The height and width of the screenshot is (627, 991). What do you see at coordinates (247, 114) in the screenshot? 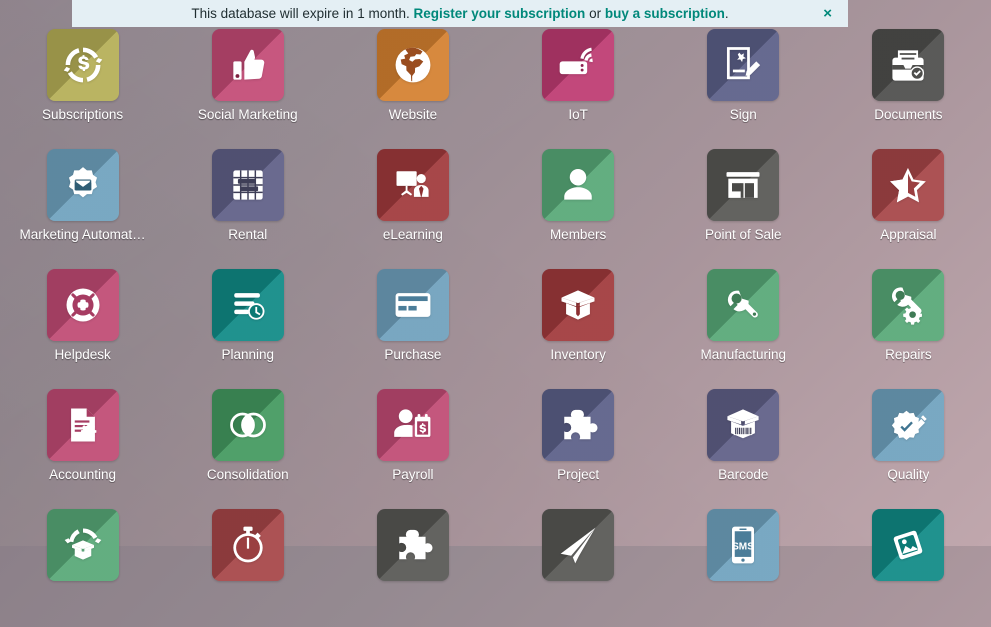
I see `app-label: Social Marketing` at bounding box center [247, 114].